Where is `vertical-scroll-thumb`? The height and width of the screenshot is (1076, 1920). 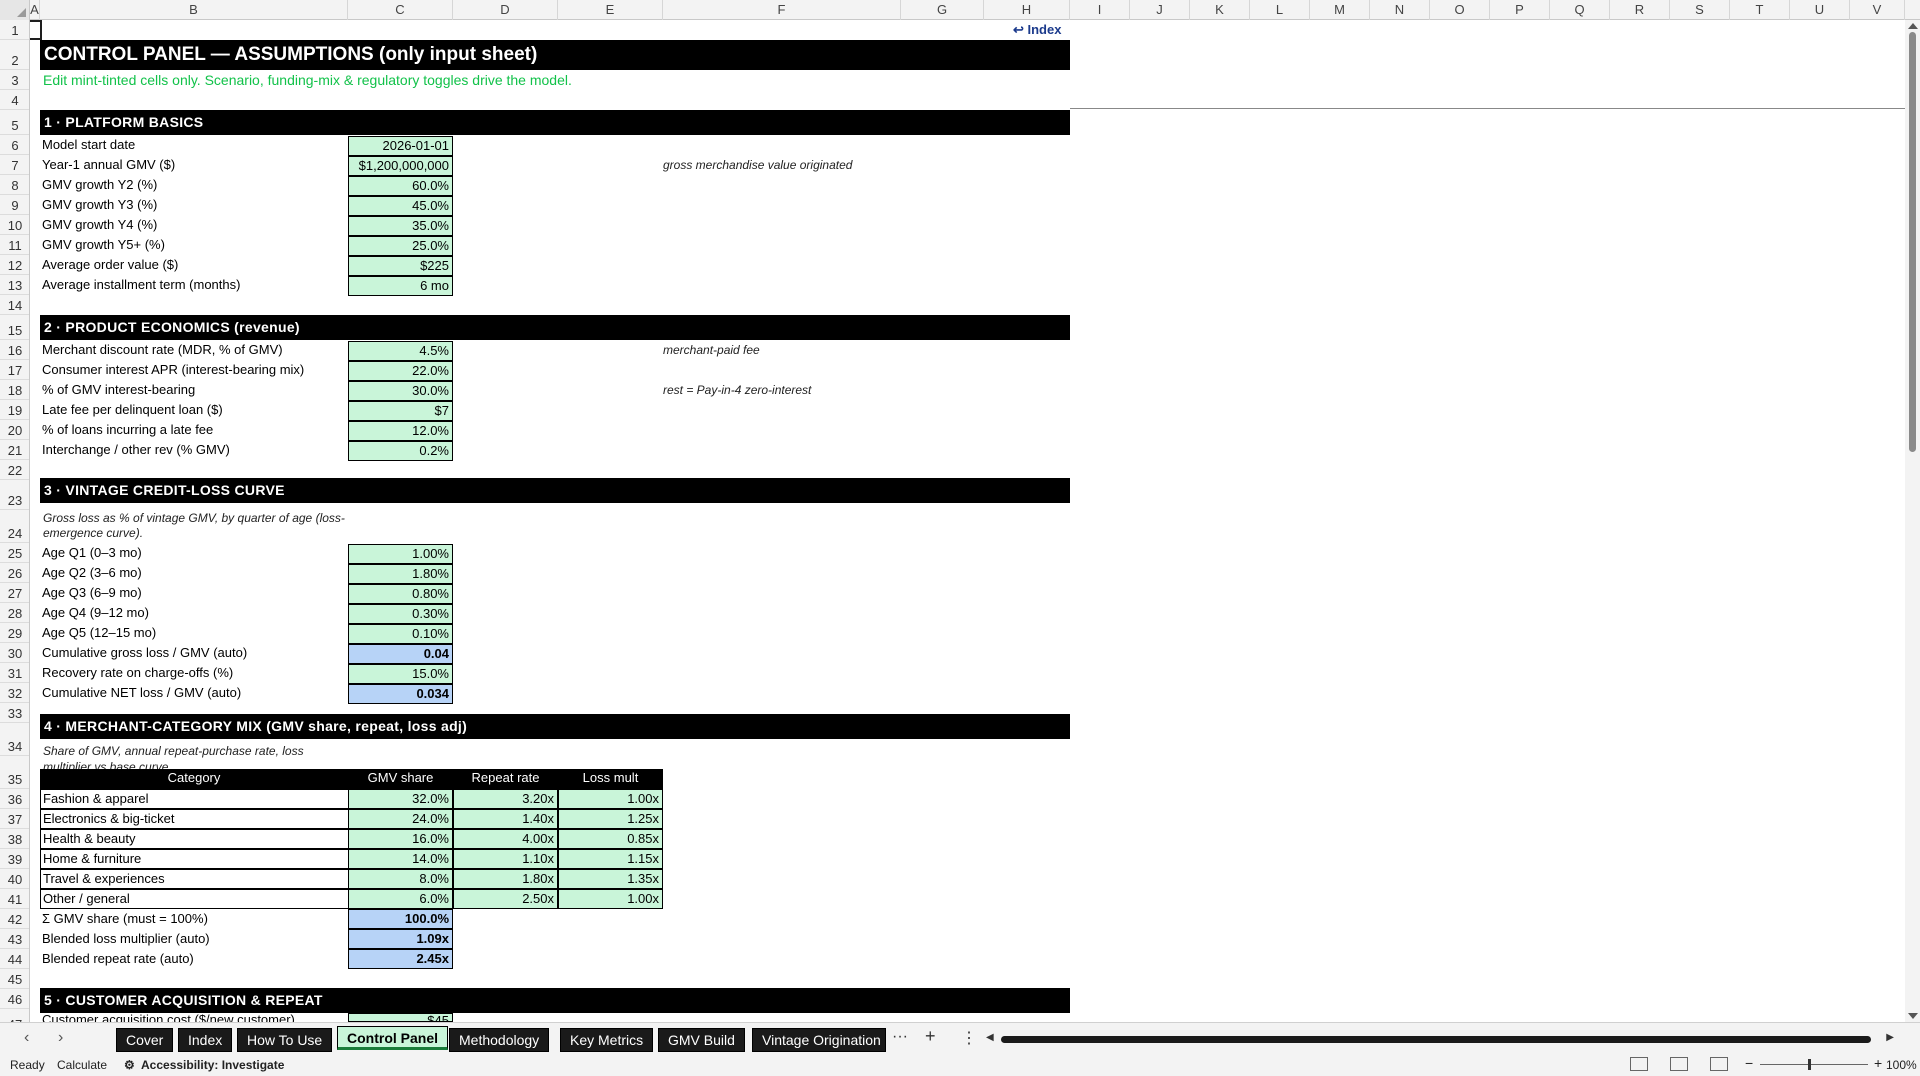 vertical-scroll-thumb is located at coordinates (1912, 242).